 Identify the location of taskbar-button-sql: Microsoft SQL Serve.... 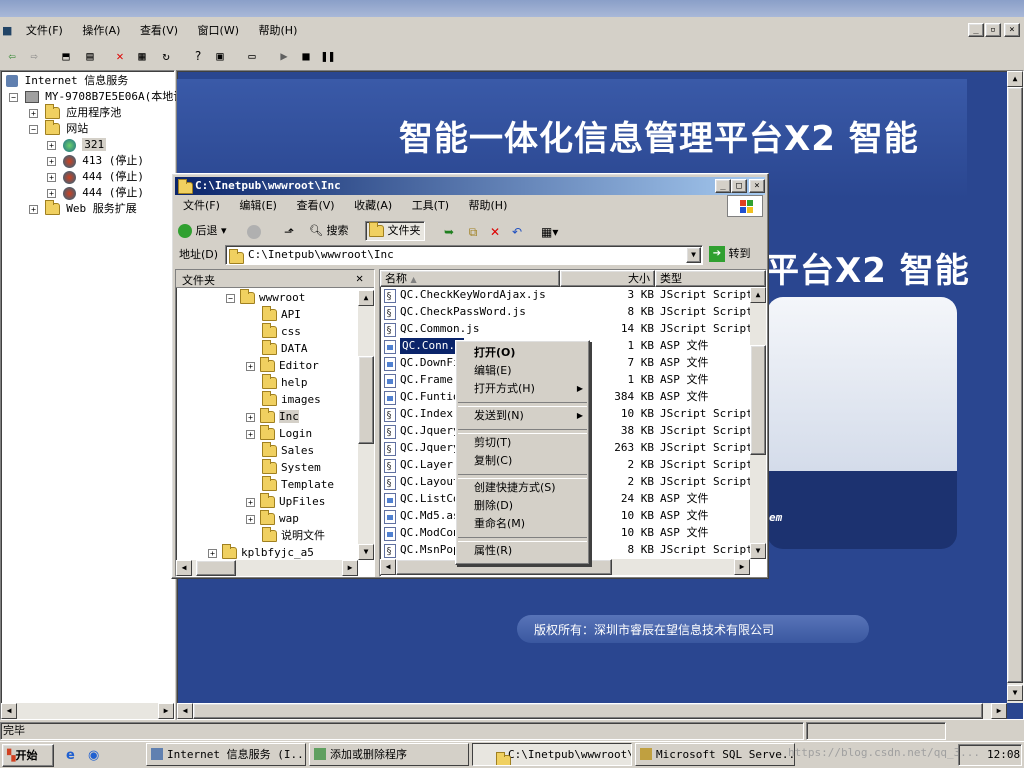
(715, 754).